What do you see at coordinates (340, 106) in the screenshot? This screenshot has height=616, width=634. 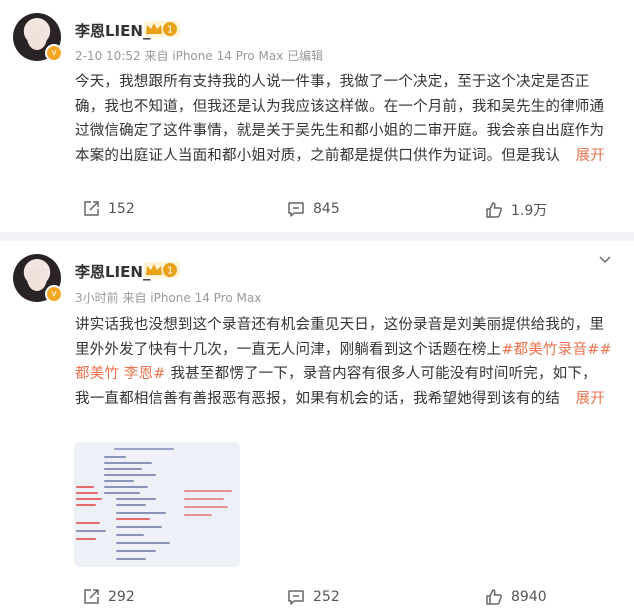 I see `content-line: 确，我也不知道，但我还是认为我应该这样做。在一个月前，我和吴先生的律师通` at bounding box center [340, 106].